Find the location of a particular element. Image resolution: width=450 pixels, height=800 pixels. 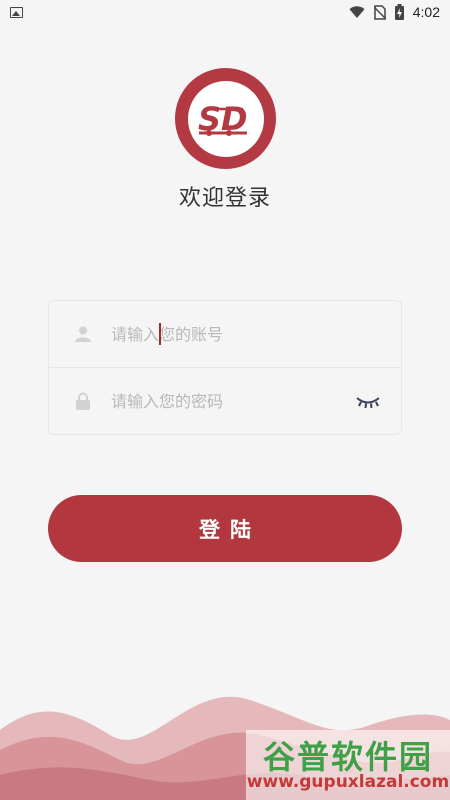

wifi-icon is located at coordinates (357, 11).